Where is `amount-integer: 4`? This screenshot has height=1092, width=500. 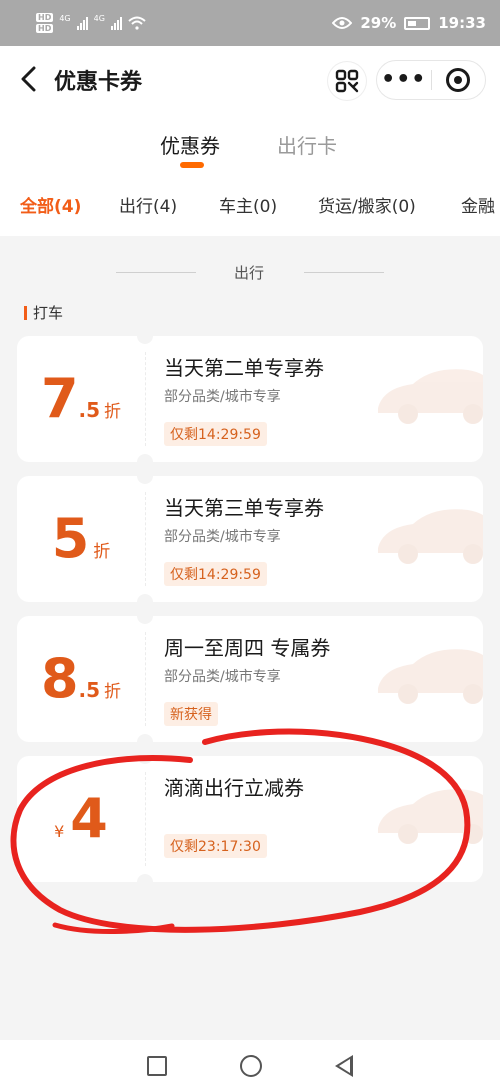 amount-integer: 4 is located at coordinates (89, 818).